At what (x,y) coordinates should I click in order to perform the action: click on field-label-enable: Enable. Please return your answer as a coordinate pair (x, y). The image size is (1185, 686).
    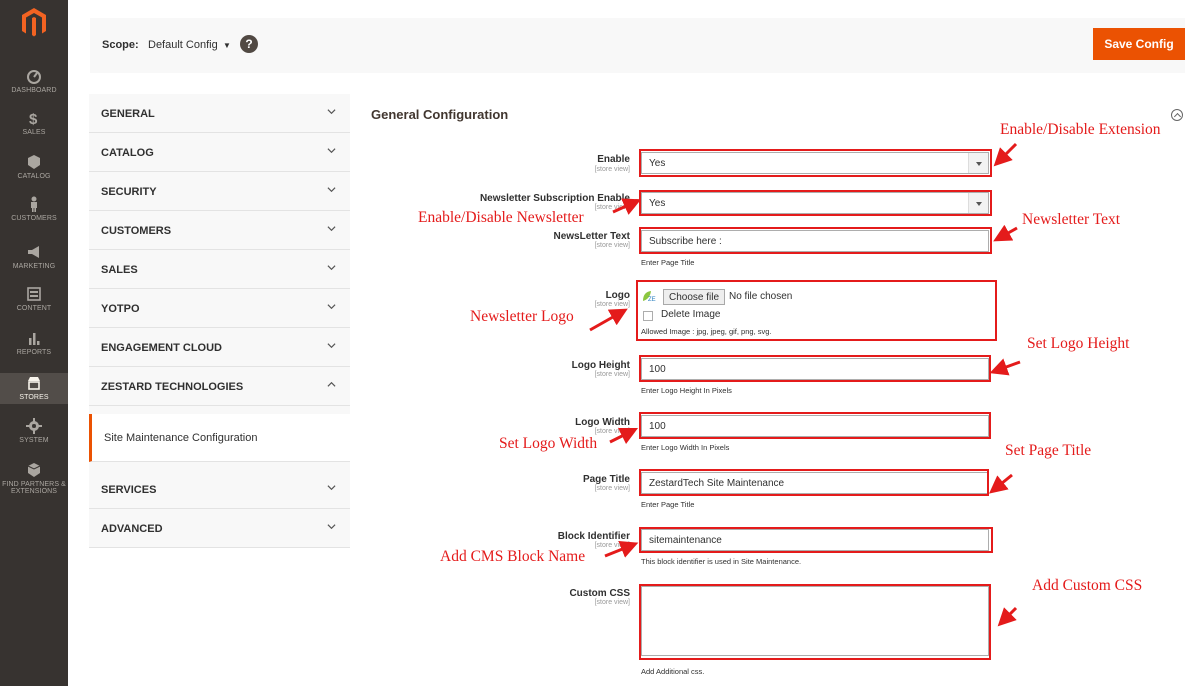
    Looking at the image, I should click on (613, 159).